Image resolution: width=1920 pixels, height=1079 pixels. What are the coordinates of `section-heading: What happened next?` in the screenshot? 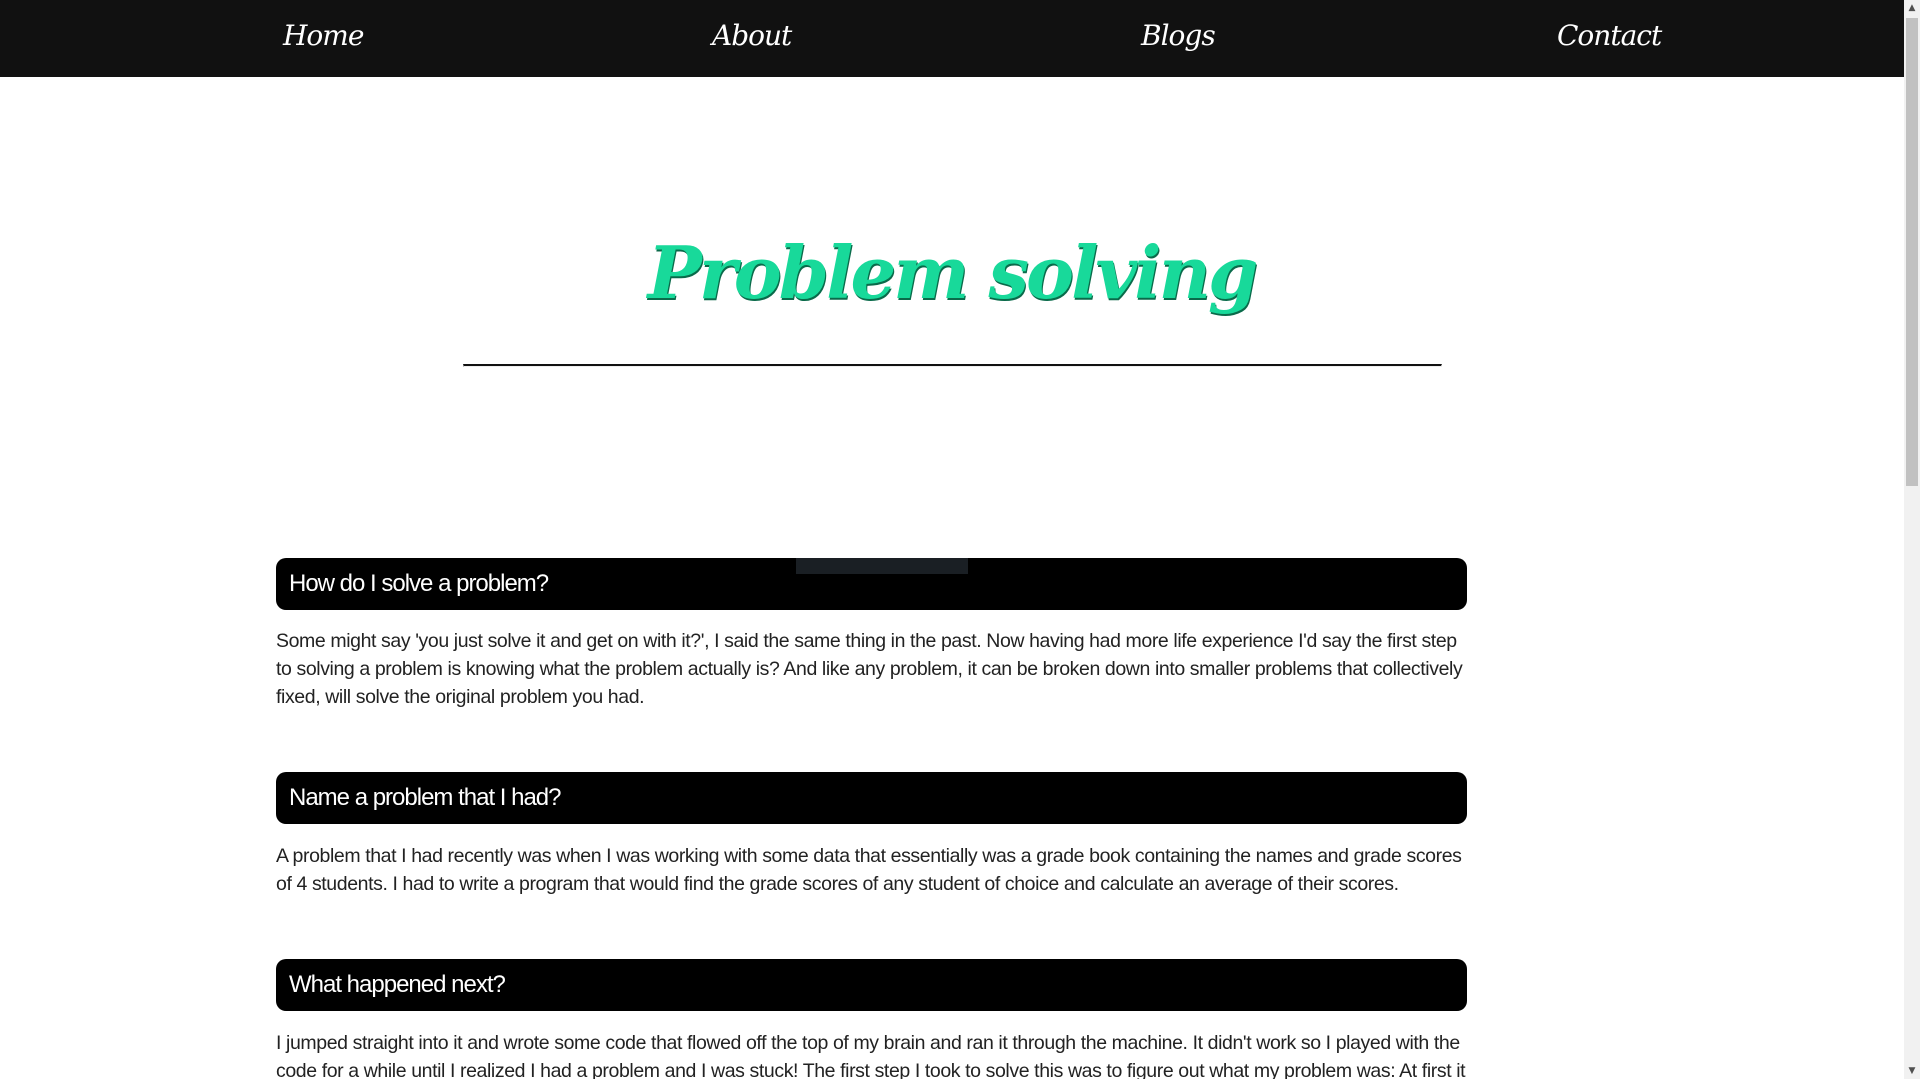 It's located at (397, 984).